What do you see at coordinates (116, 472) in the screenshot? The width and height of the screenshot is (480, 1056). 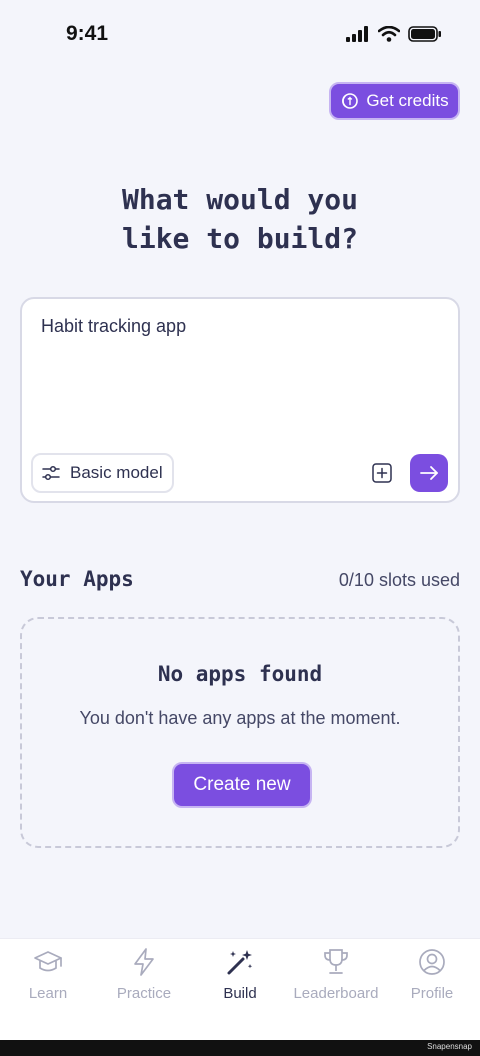 I see `model-selector-label: Basic model` at bounding box center [116, 472].